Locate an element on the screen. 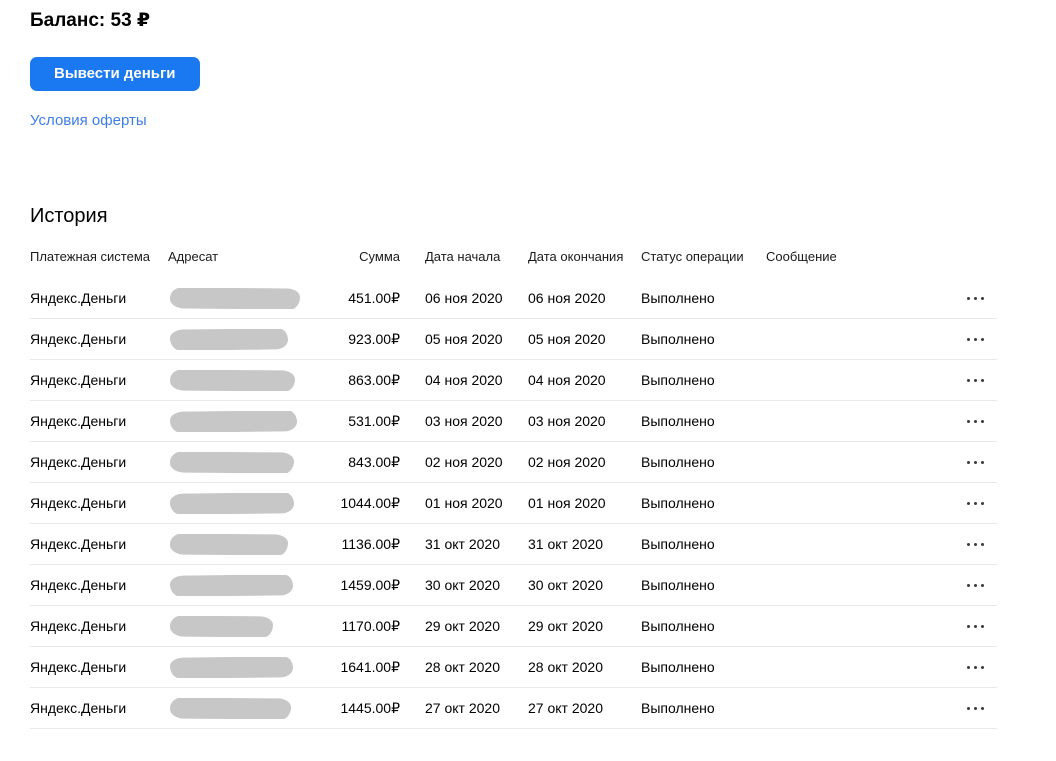 This screenshot has width=1056, height=761. cell-date-start: 27 окт 2020 is located at coordinates (462, 708).